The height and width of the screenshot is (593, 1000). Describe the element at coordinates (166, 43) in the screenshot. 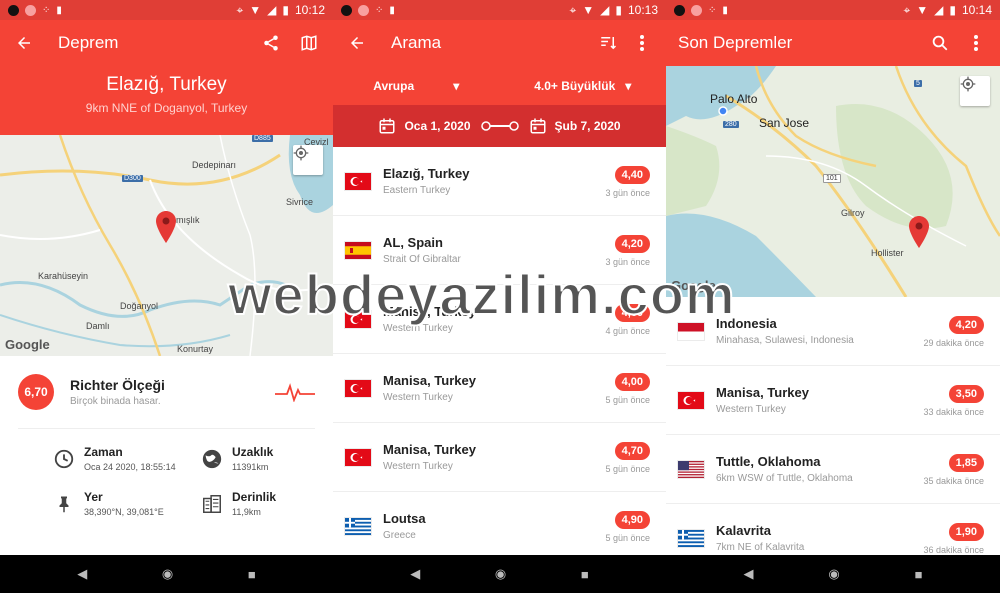

I see `app-bar: Deprem` at that location.